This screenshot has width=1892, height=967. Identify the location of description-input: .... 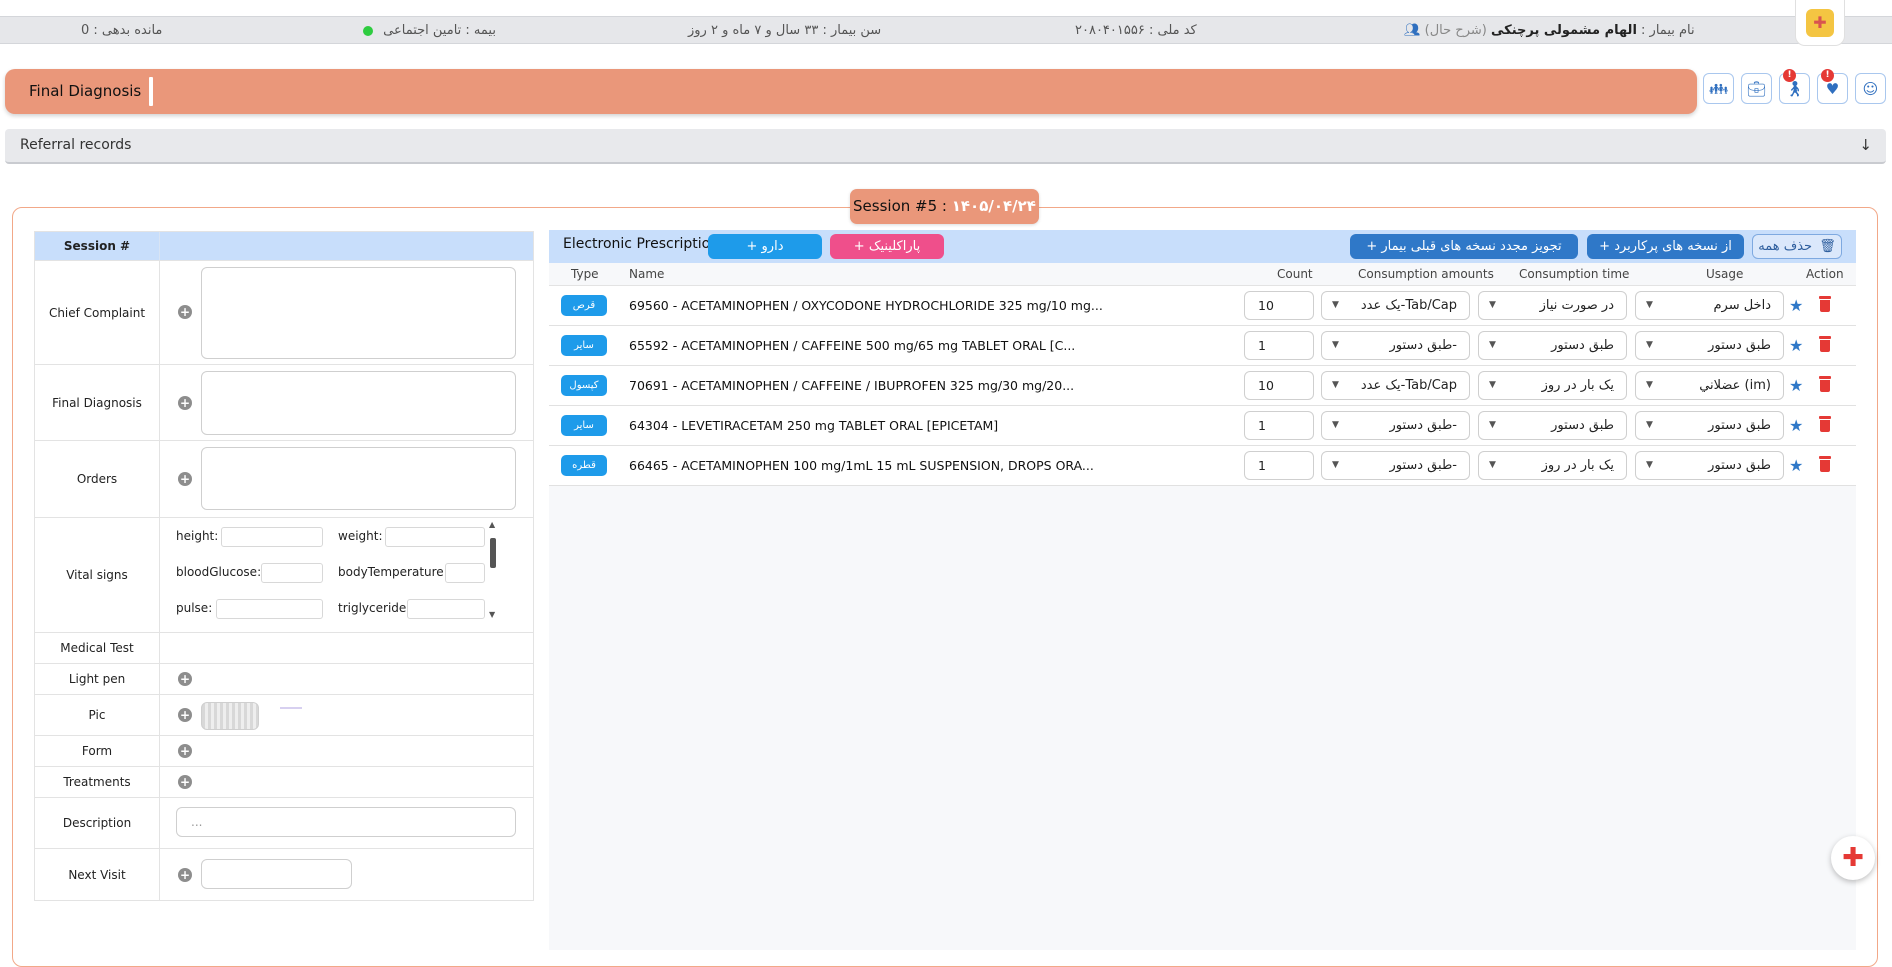
(346, 822).